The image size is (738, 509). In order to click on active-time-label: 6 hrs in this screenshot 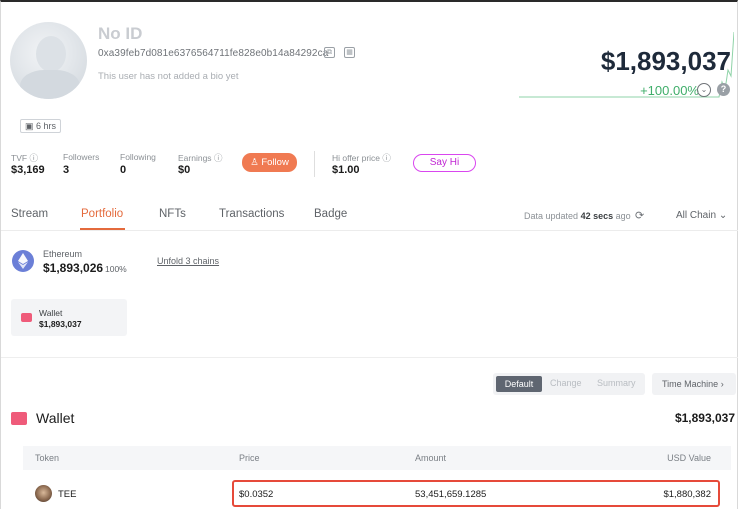, I will do `click(46, 126)`.